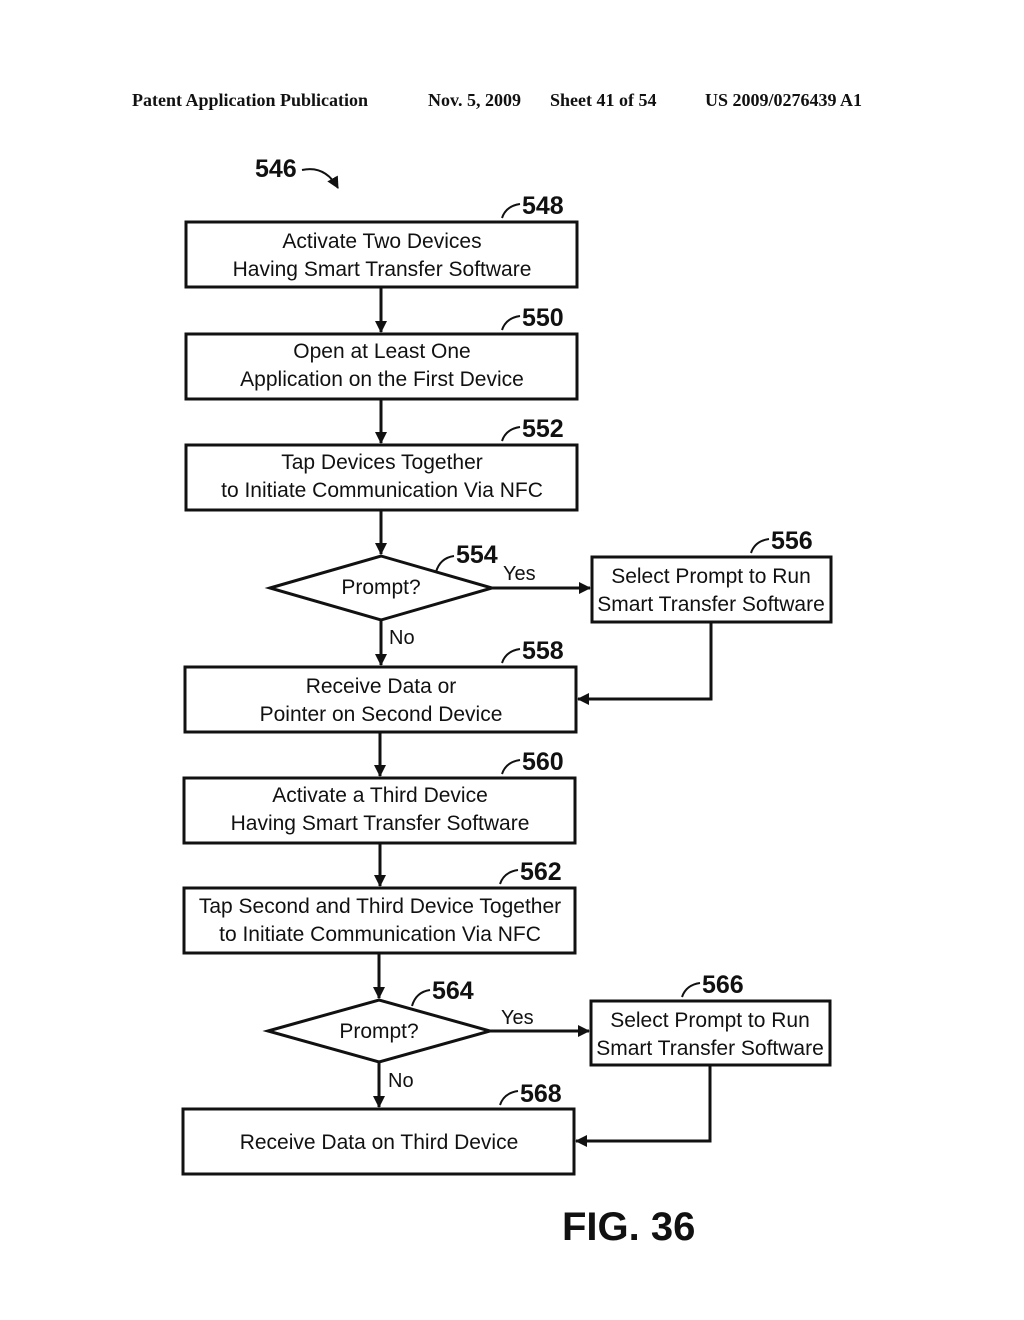  Describe the element at coordinates (379, 1142) in the screenshot. I see `step-568-line1: Receive Data on Third Device` at that location.